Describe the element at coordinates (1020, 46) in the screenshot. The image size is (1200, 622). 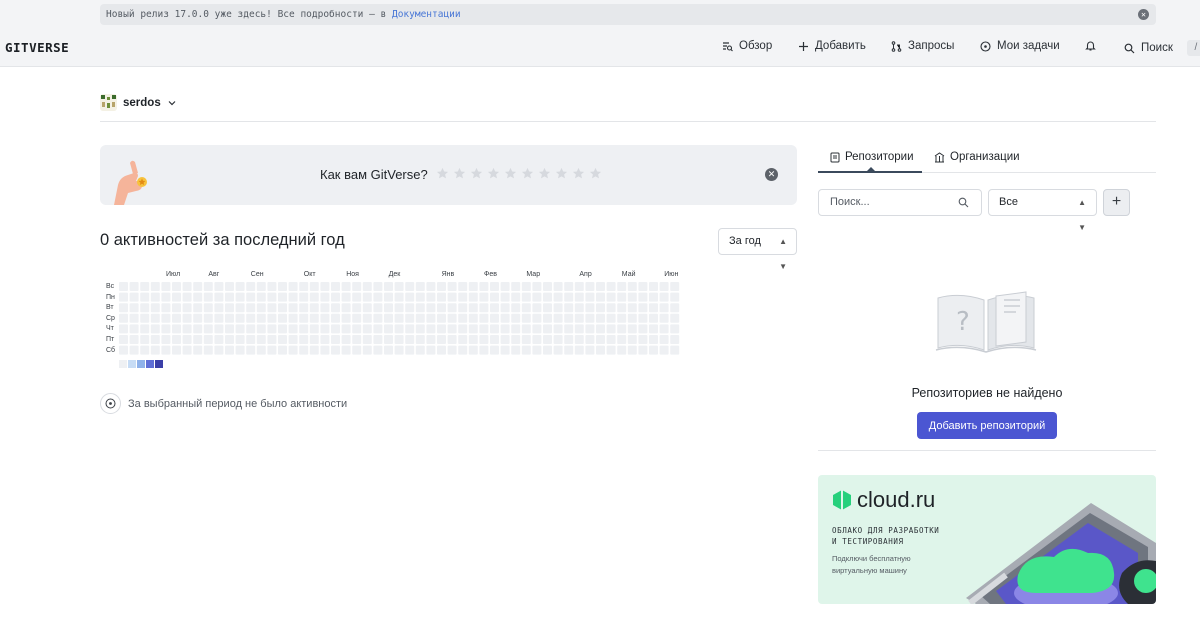
I see `nav-my-tasks: Мои задачи` at that location.